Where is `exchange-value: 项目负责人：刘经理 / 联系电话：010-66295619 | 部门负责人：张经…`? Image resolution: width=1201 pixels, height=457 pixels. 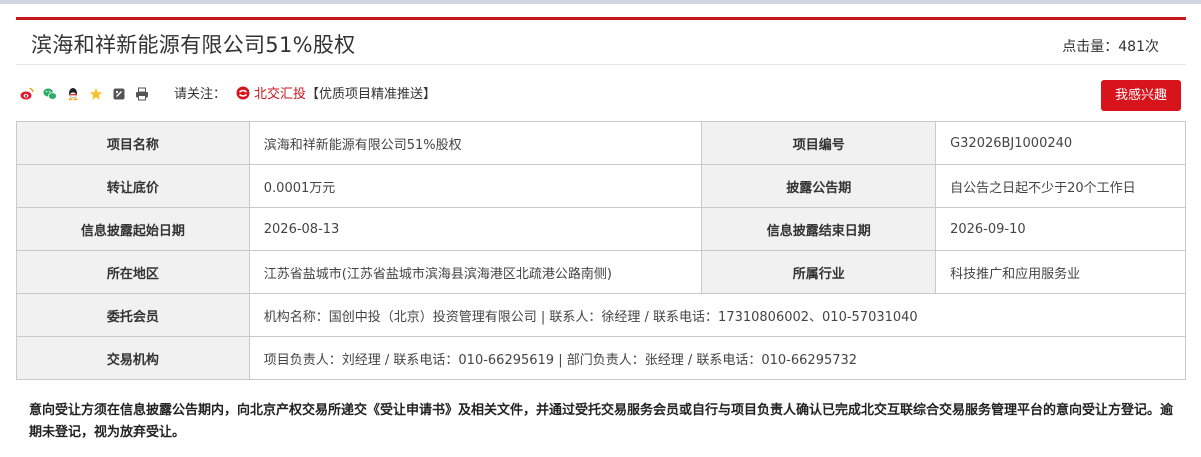
exchange-value: 项目负责人：刘经理 / 联系电话：010-66295619 | 部门负责人：张经… is located at coordinates (717, 358).